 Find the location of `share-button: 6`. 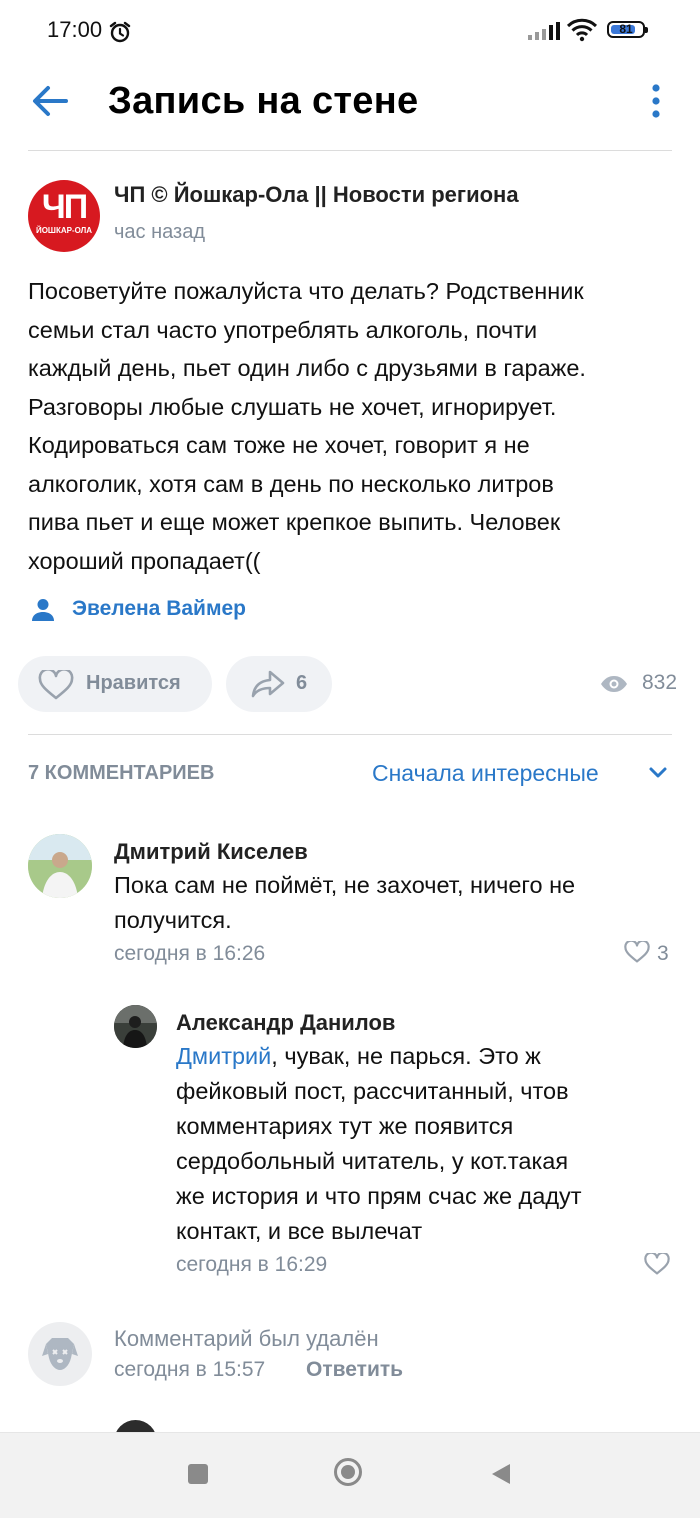

share-button: 6 is located at coordinates (279, 684).